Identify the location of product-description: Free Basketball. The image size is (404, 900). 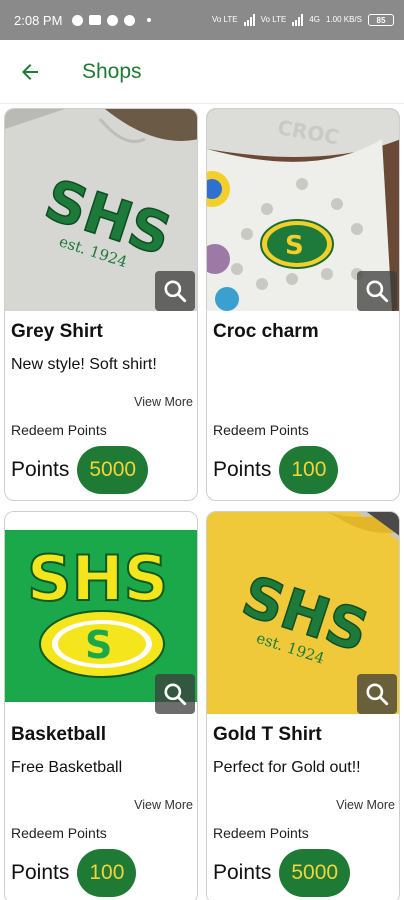
(67, 767).